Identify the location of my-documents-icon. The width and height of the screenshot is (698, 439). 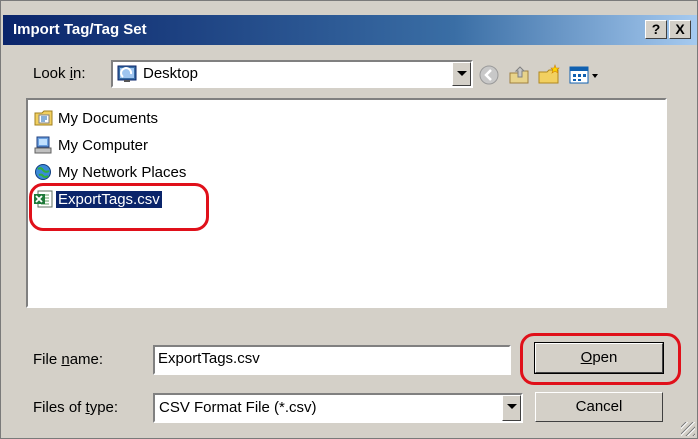
(44, 118).